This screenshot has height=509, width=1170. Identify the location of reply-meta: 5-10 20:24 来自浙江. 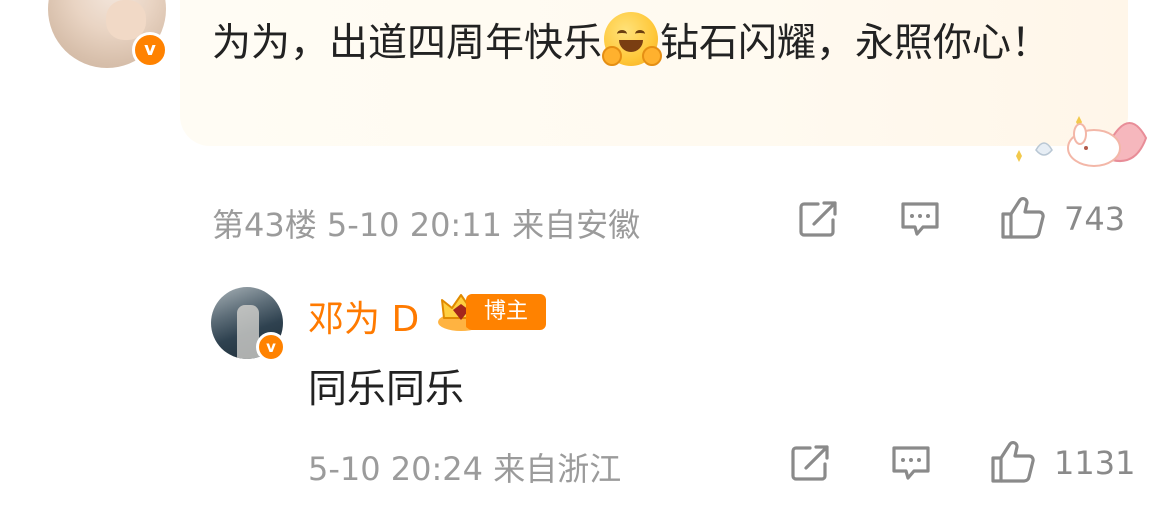
(464, 467).